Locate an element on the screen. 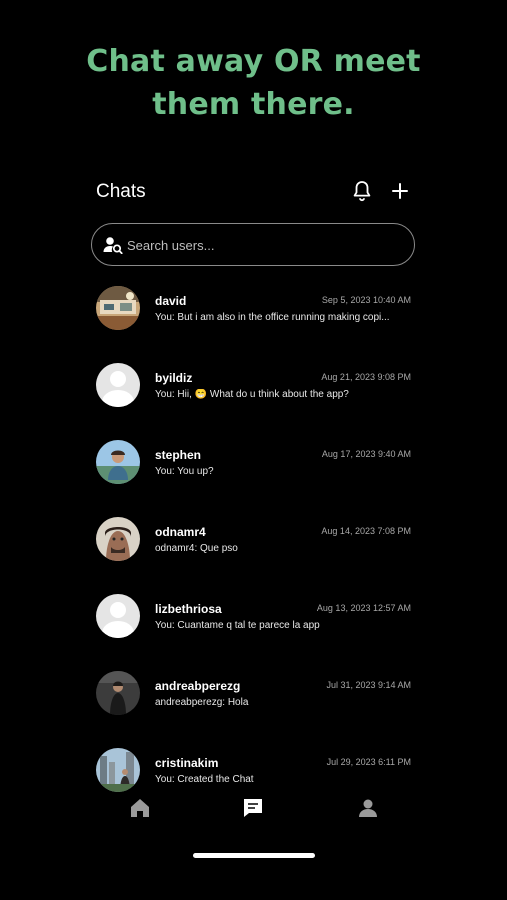 Image resolution: width=507 pixels, height=900 pixels. chat-preview: You: You up? is located at coordinates (184, 471).